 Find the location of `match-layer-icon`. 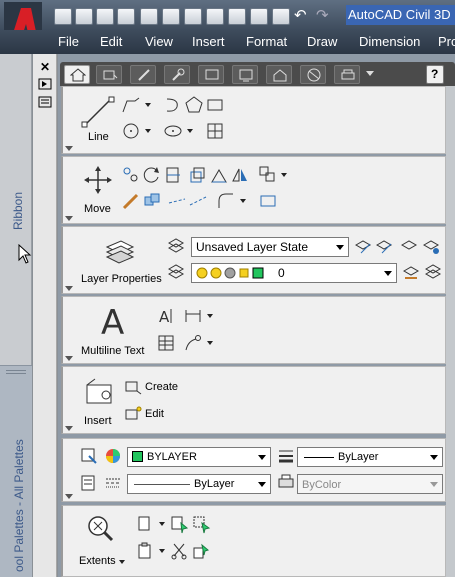

match-layer-icon is located at coordinates (433, 272).